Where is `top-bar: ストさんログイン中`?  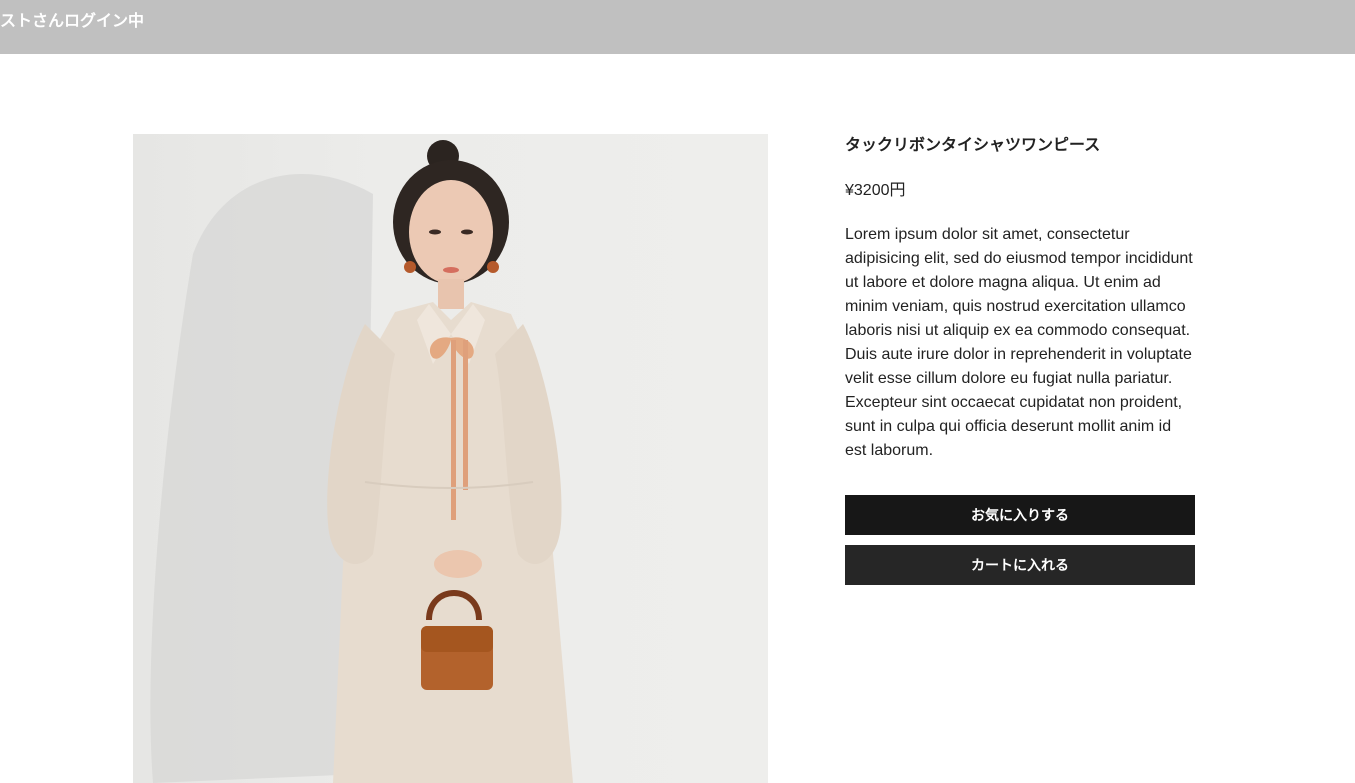
top-bar: ストさんログイン中 is located at coordinates (677, 27).